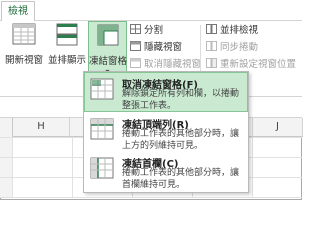 This screenshot has height=240, width=320. Describe the element at coordinates (108, 37) in the screenshot. I see `freeze-panes-icon` at that location.